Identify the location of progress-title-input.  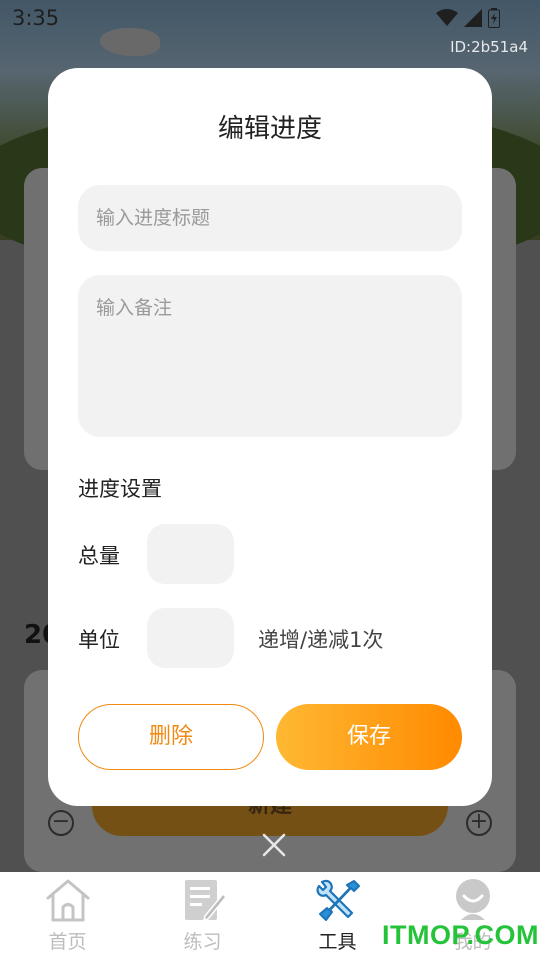
(270, 218).